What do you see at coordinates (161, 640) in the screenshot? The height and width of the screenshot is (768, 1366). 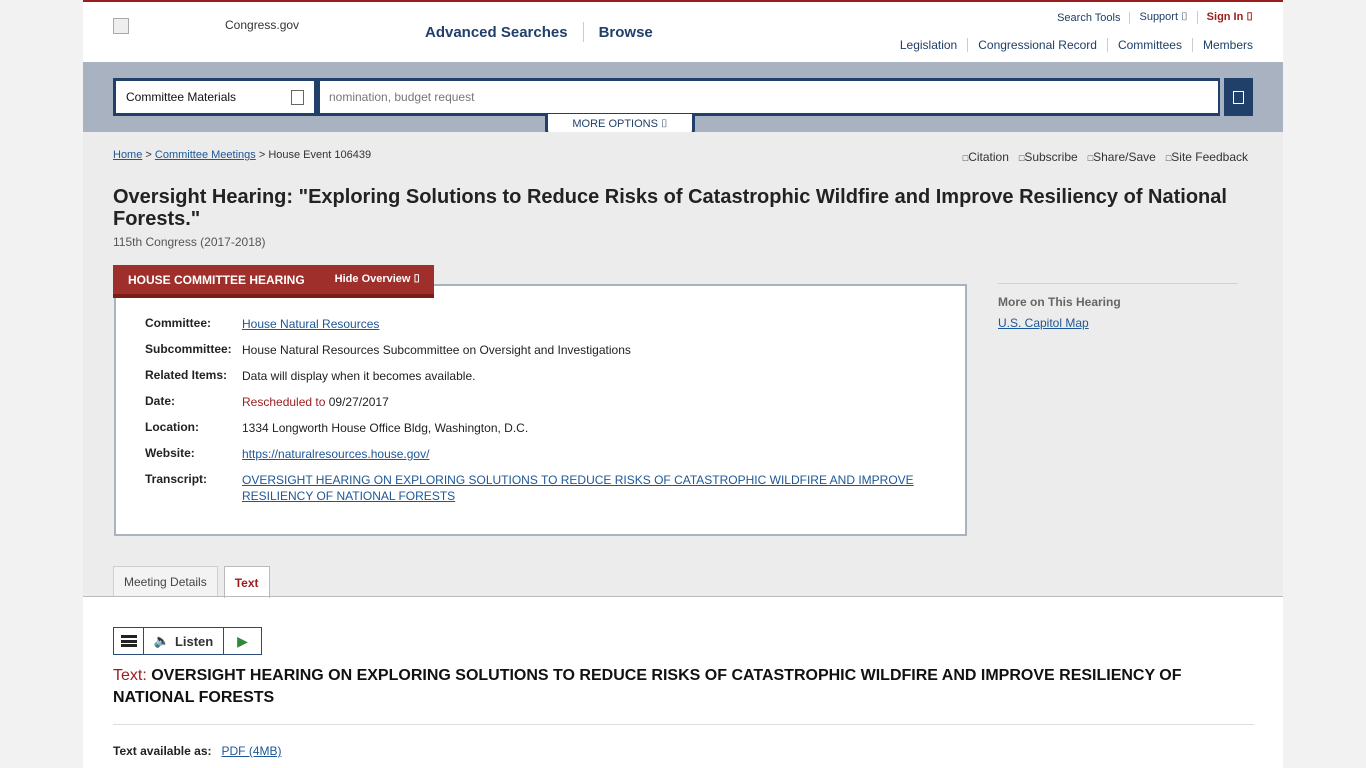 I see `speaker-icon: 🔈` at bounding box center [161, 640].